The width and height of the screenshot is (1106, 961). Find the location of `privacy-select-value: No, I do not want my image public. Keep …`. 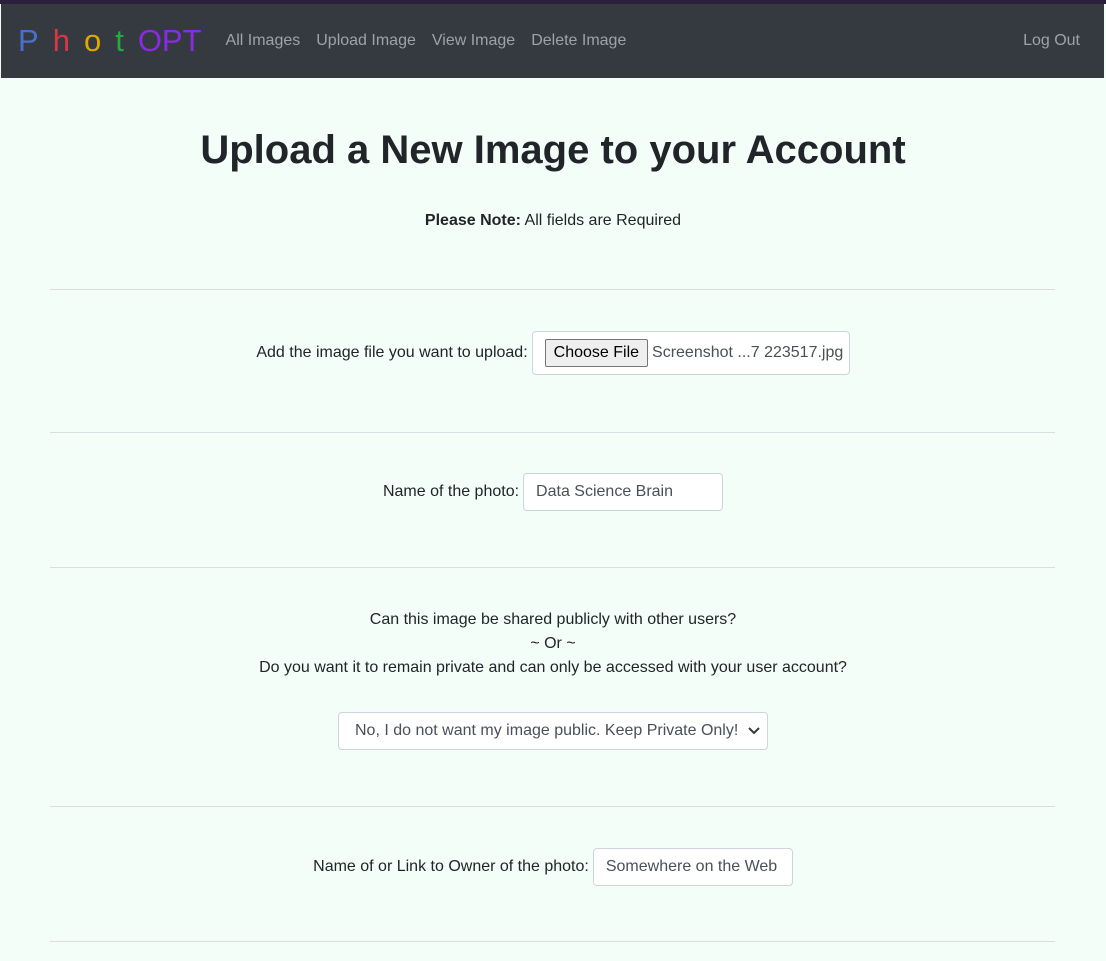

privacy-select-value: No, I do not want my image public. Keep … is located at coordinates (547, 730).